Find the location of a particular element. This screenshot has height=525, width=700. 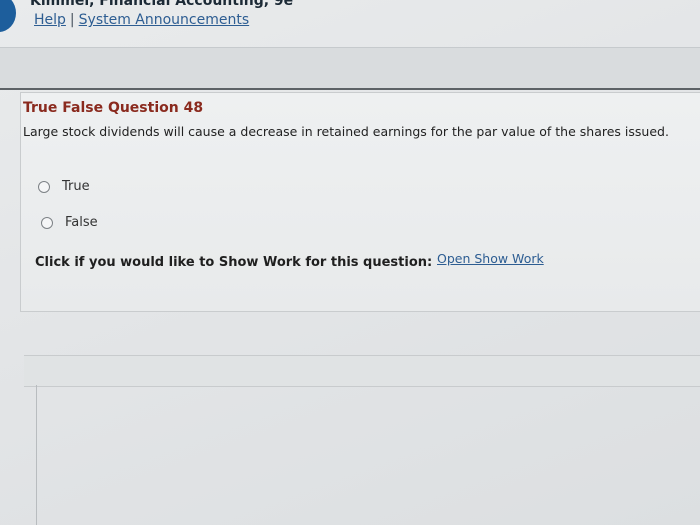

option-false: False is located at coordinates (69, 222).